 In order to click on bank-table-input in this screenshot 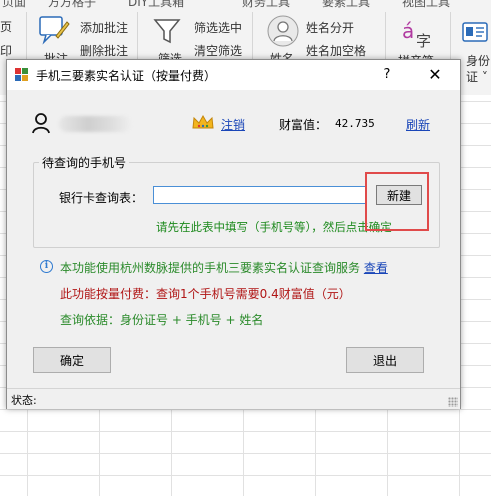, I will do `click(260, 195)`.